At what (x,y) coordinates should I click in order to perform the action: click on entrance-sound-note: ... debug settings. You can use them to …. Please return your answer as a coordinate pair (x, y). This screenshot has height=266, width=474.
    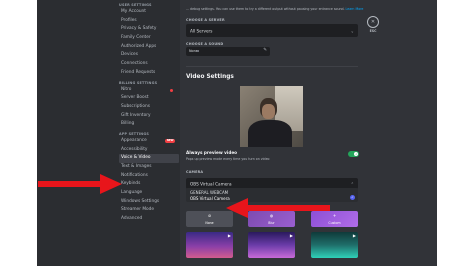
    Looking at the image, I should click on (275, 9).